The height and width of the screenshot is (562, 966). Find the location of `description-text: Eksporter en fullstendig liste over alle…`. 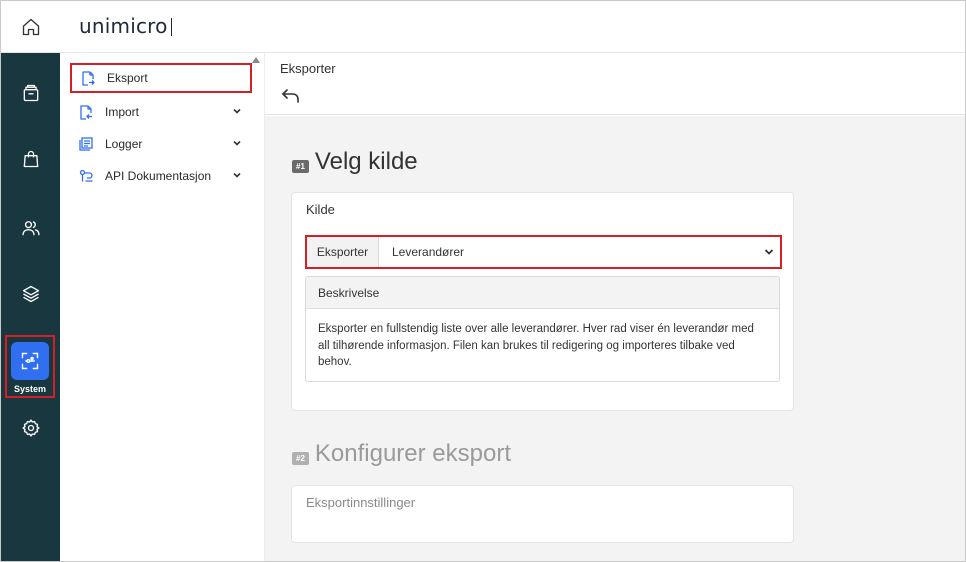

description-text: Eksporter en fullstendig liste over alle… is located at coordinates (536, 345).